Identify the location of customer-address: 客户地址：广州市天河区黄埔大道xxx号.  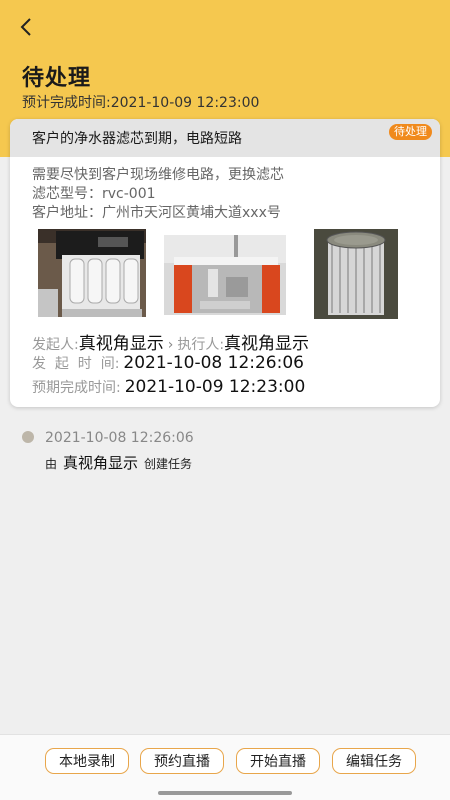
(156, 213).